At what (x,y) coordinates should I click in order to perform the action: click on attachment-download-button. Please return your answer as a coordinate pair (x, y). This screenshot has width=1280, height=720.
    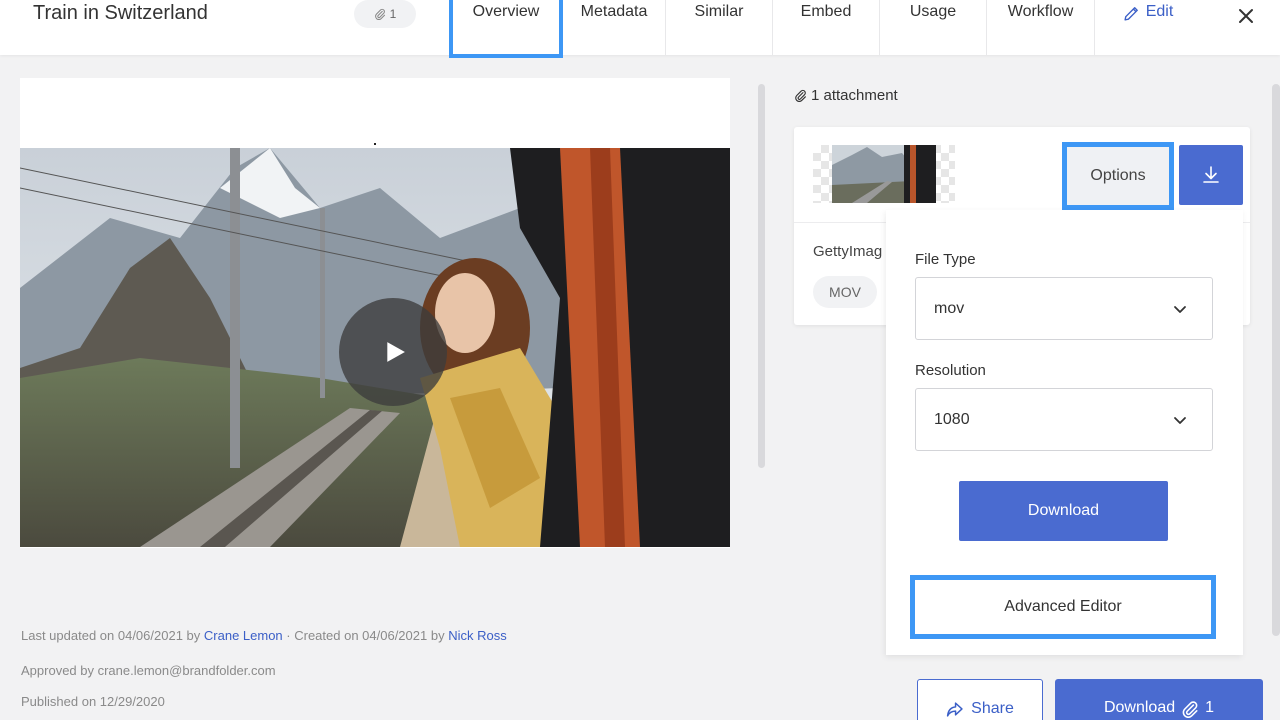
    Looking at the image, I should click on (1211, 175).